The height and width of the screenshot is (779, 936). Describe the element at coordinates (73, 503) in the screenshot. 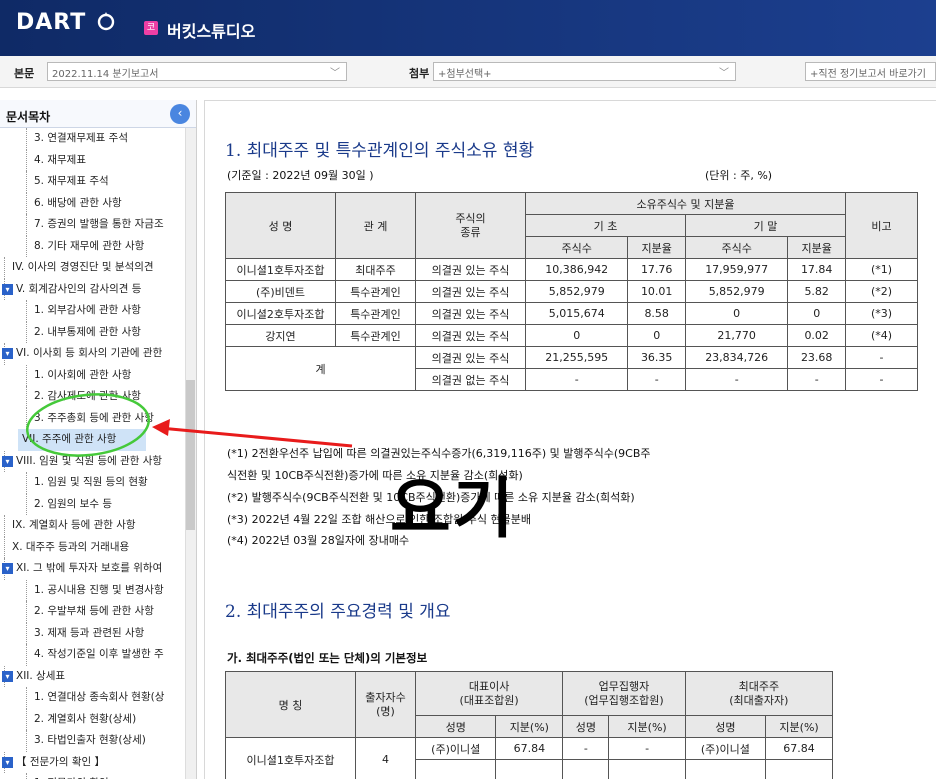

I see `toc-item-label: 2. 임원의 보수 등` at that location.